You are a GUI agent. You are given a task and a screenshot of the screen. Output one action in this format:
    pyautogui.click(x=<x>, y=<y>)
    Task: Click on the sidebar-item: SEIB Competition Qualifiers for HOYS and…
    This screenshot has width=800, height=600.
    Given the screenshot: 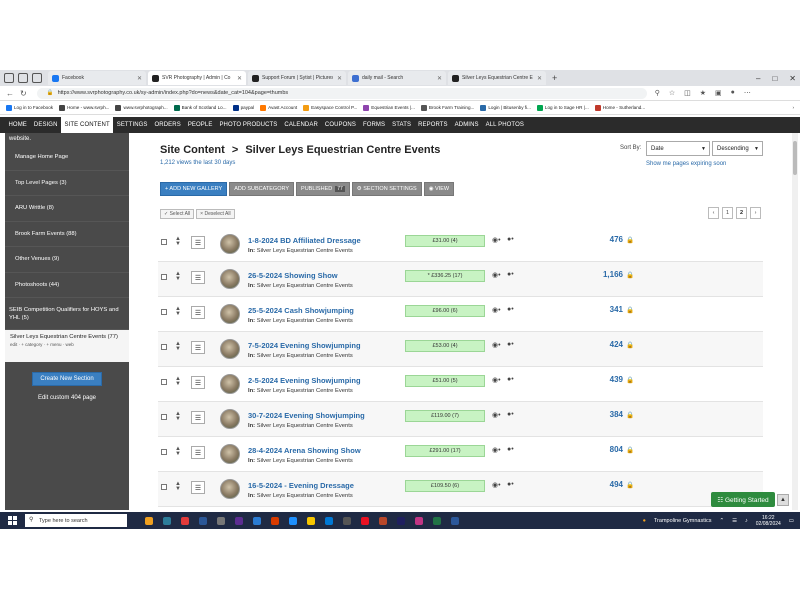 What is the action you would take?
    pyautogui.click(x=67, y=314)
    